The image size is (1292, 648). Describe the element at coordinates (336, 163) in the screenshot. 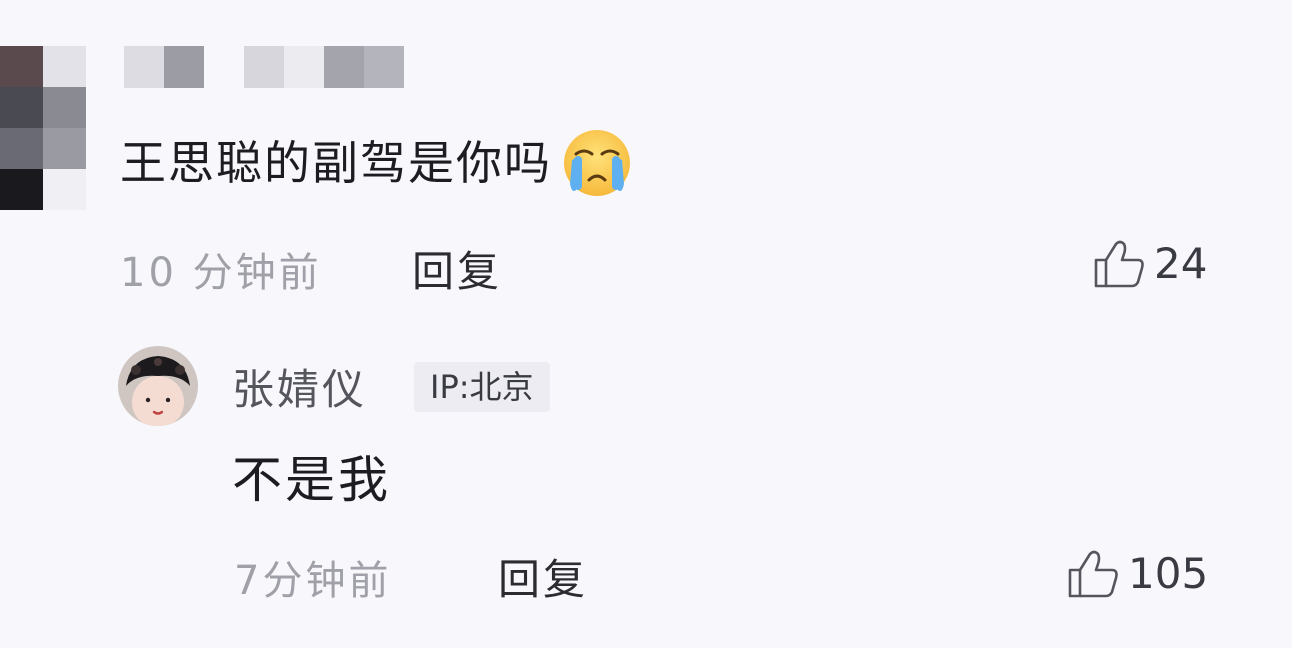

I see `comment-text: 王思聪的副驾是你吗` at that location.